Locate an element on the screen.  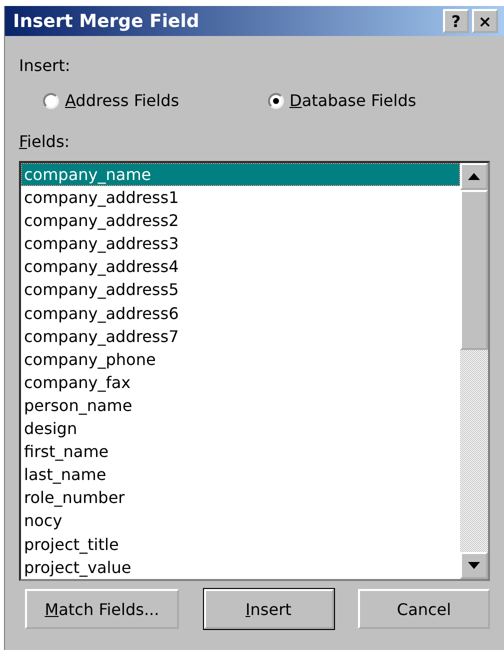
close-button: × is located at coordinates (485, 21).